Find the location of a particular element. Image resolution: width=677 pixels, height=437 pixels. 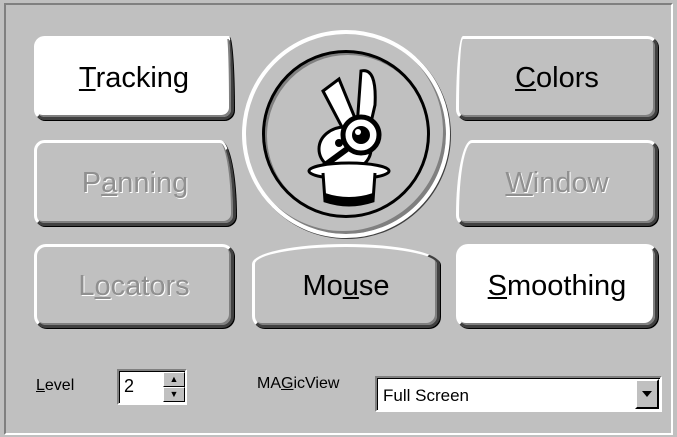

smoothing-label: Smoothing is located at coordinates (557, 285).